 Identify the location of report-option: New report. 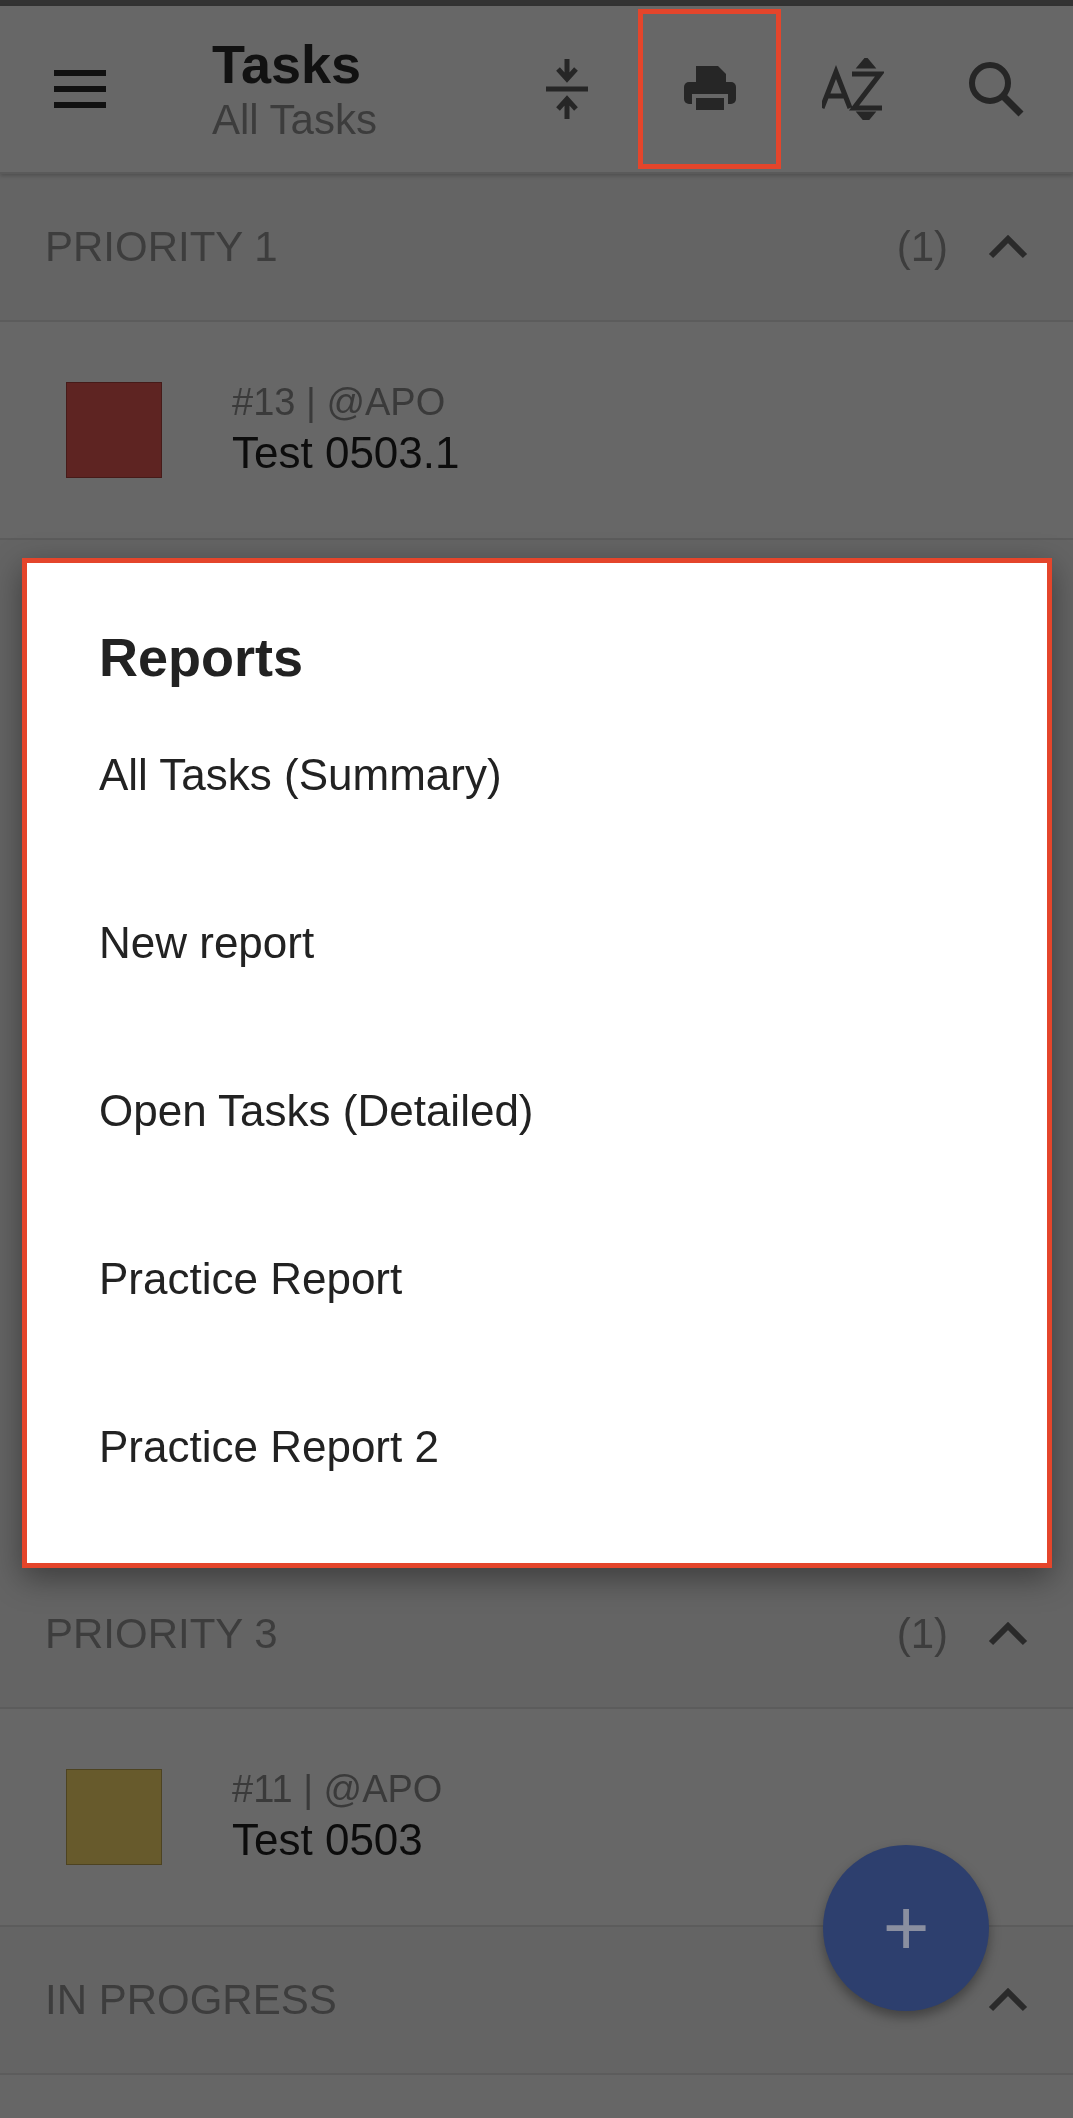
(537, 943).